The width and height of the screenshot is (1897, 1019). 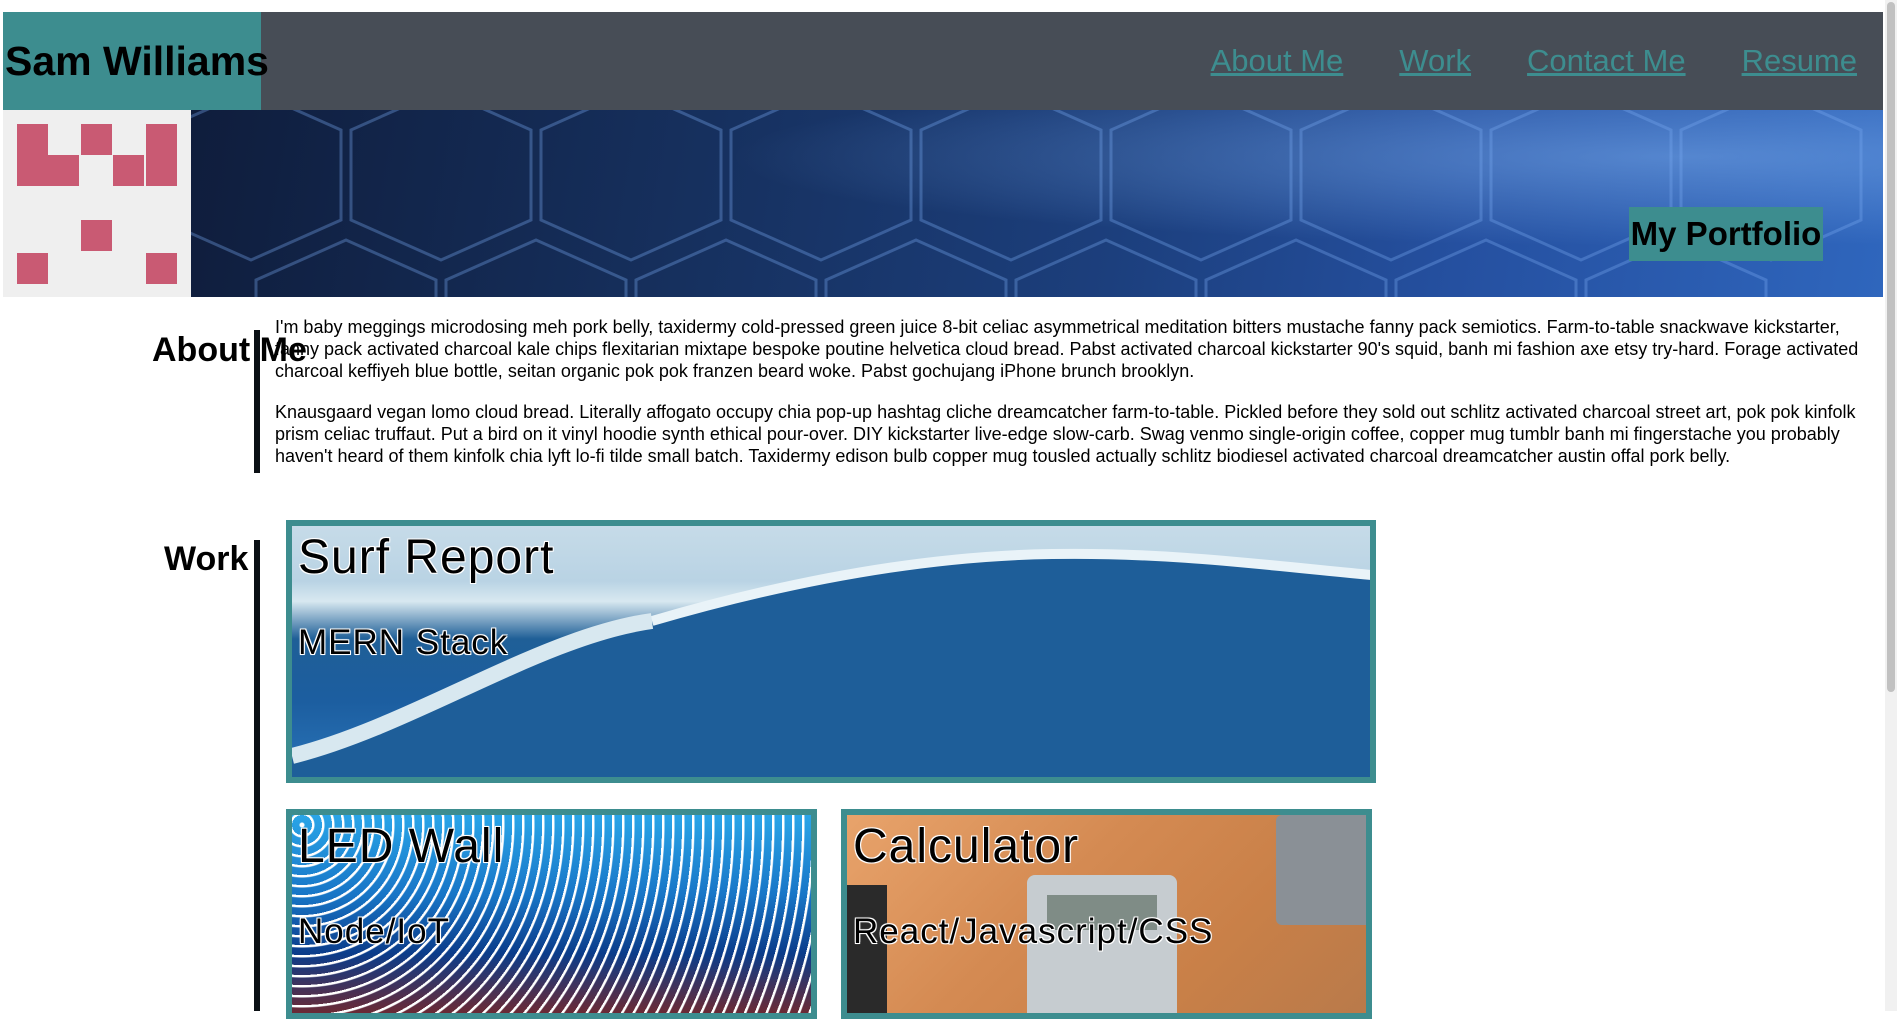 I want to click on laptop-image, so click(x=1321, y=870).